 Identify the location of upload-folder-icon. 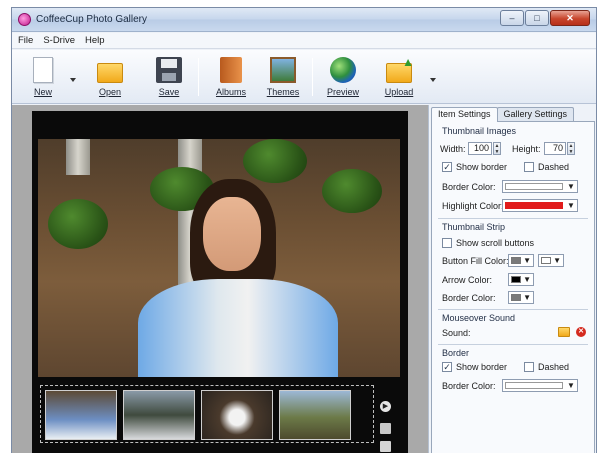
(400, 69).